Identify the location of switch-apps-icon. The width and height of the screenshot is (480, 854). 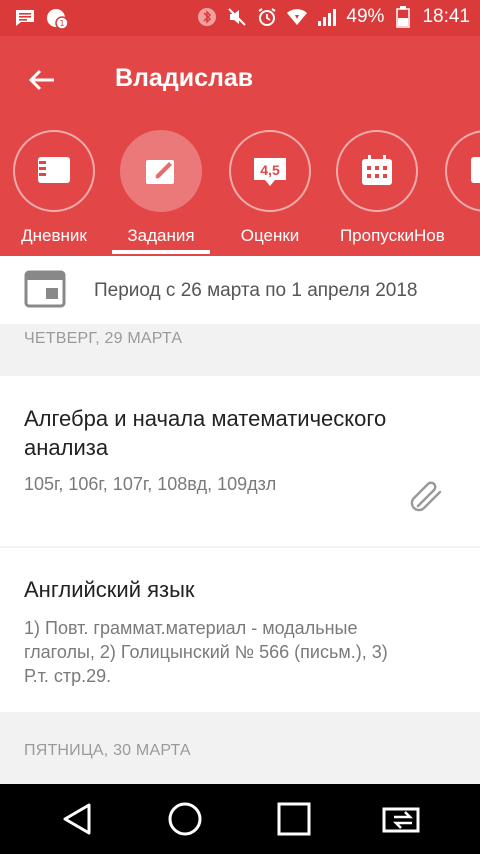
(401, 820).